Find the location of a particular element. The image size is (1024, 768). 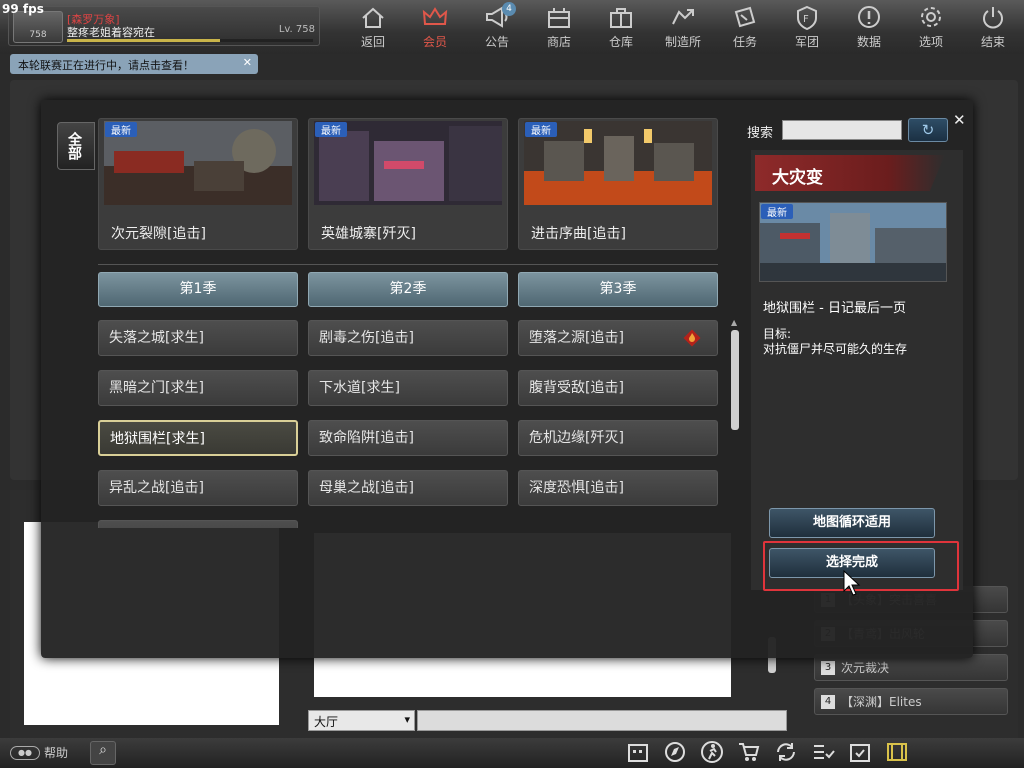

power-icon is located at coordinates (993, 18).